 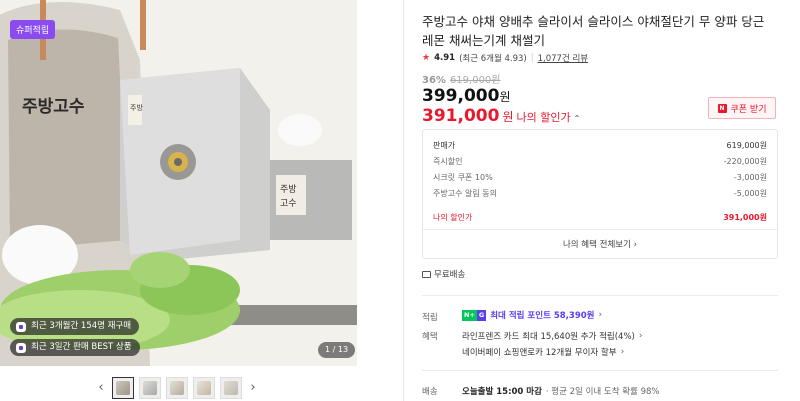 What do you see at coordinates (430, 337) in the screenshot?
I see `benefit-label: 혜택` at bounding box center [430, 337].